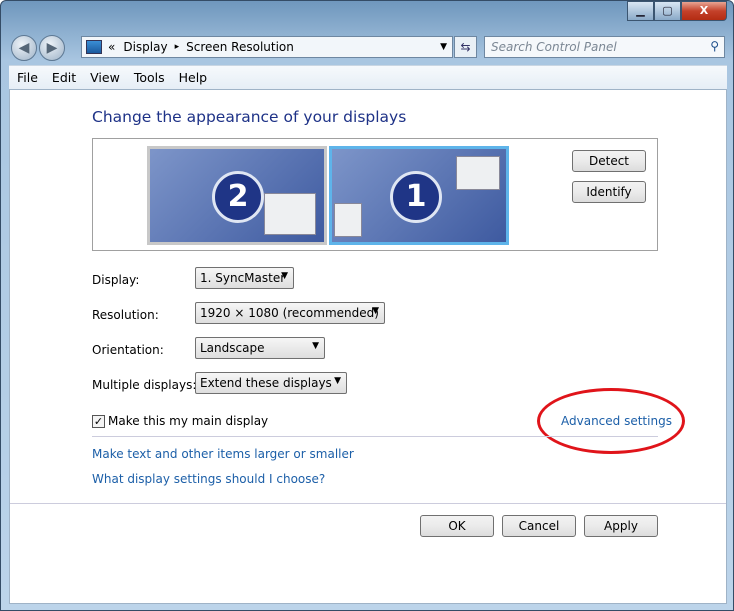  Describe the element at coordinates (188, 421) in the screenshot. I see `main-display-label: Make this my main display` at that location.